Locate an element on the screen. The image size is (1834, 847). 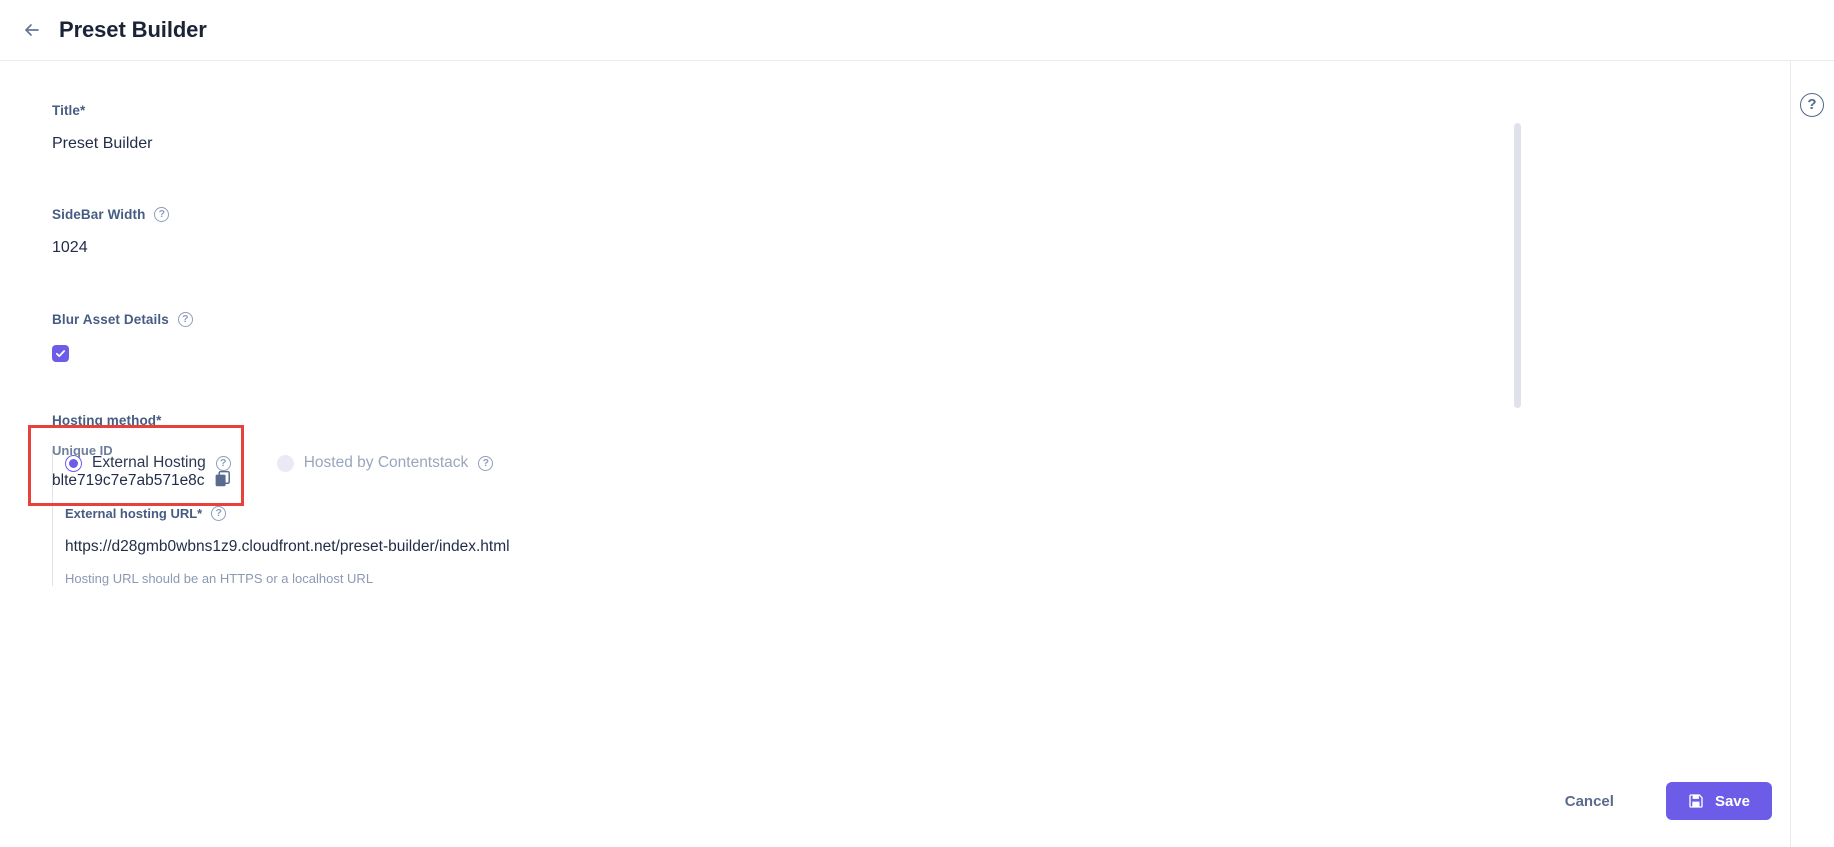
floppy-disk-save-icon is located at coordinates (1696, 801).